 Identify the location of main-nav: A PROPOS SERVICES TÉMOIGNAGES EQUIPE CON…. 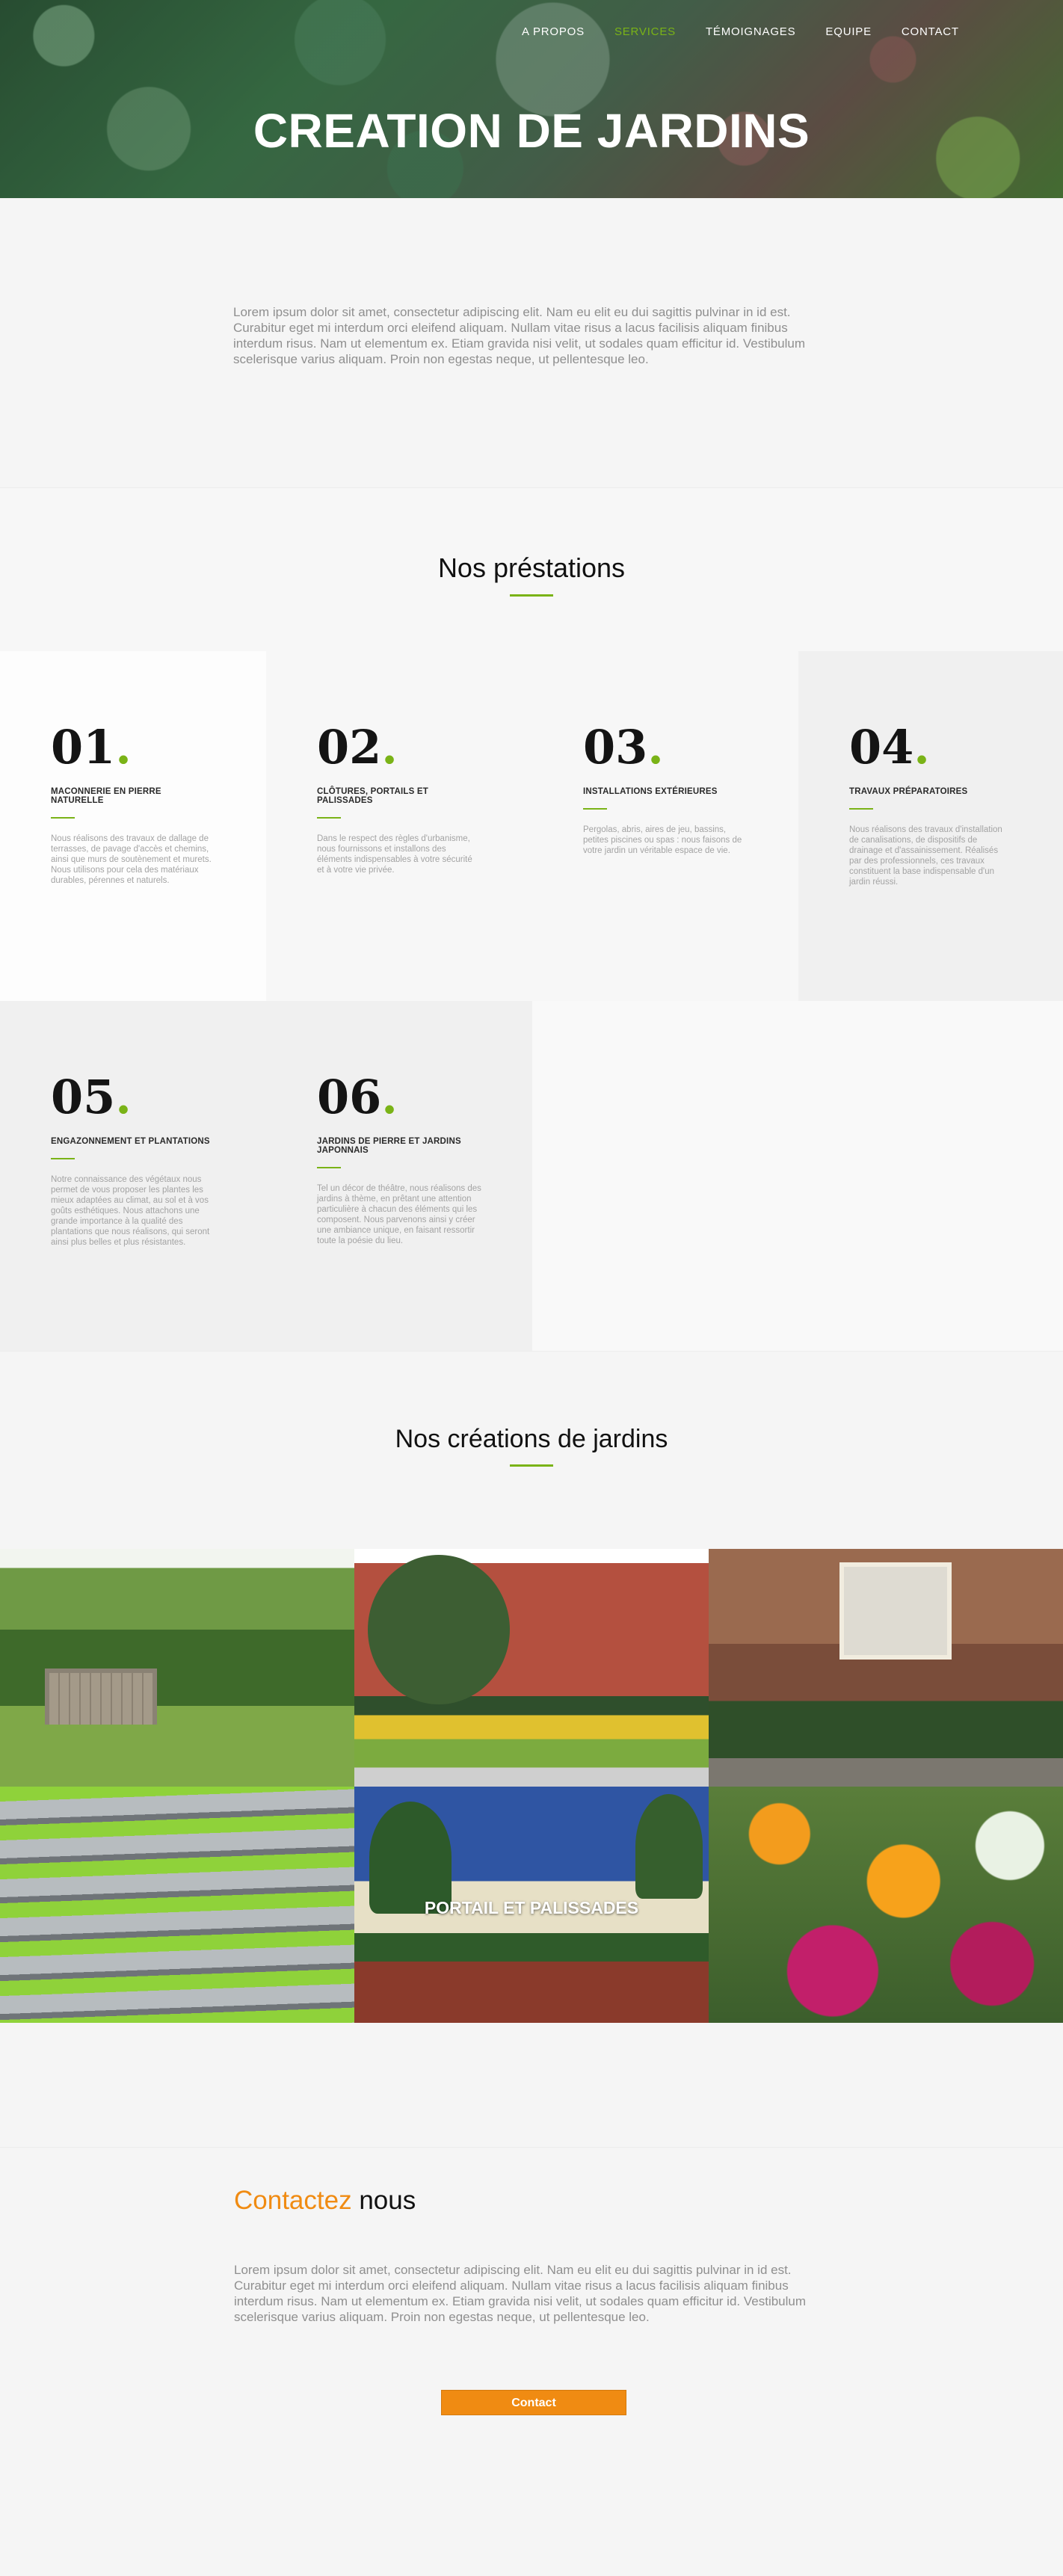
(755, 31).